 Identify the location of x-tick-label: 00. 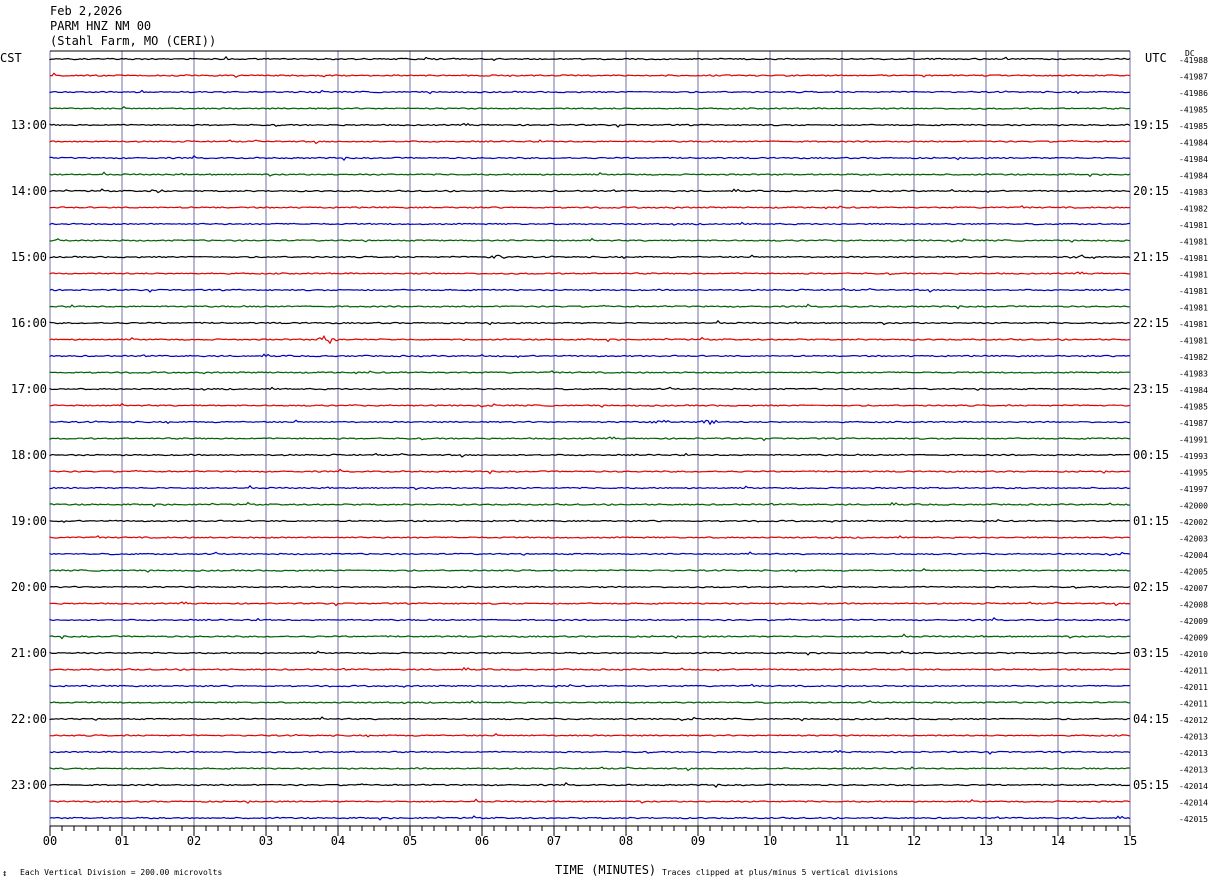
(50, 841).